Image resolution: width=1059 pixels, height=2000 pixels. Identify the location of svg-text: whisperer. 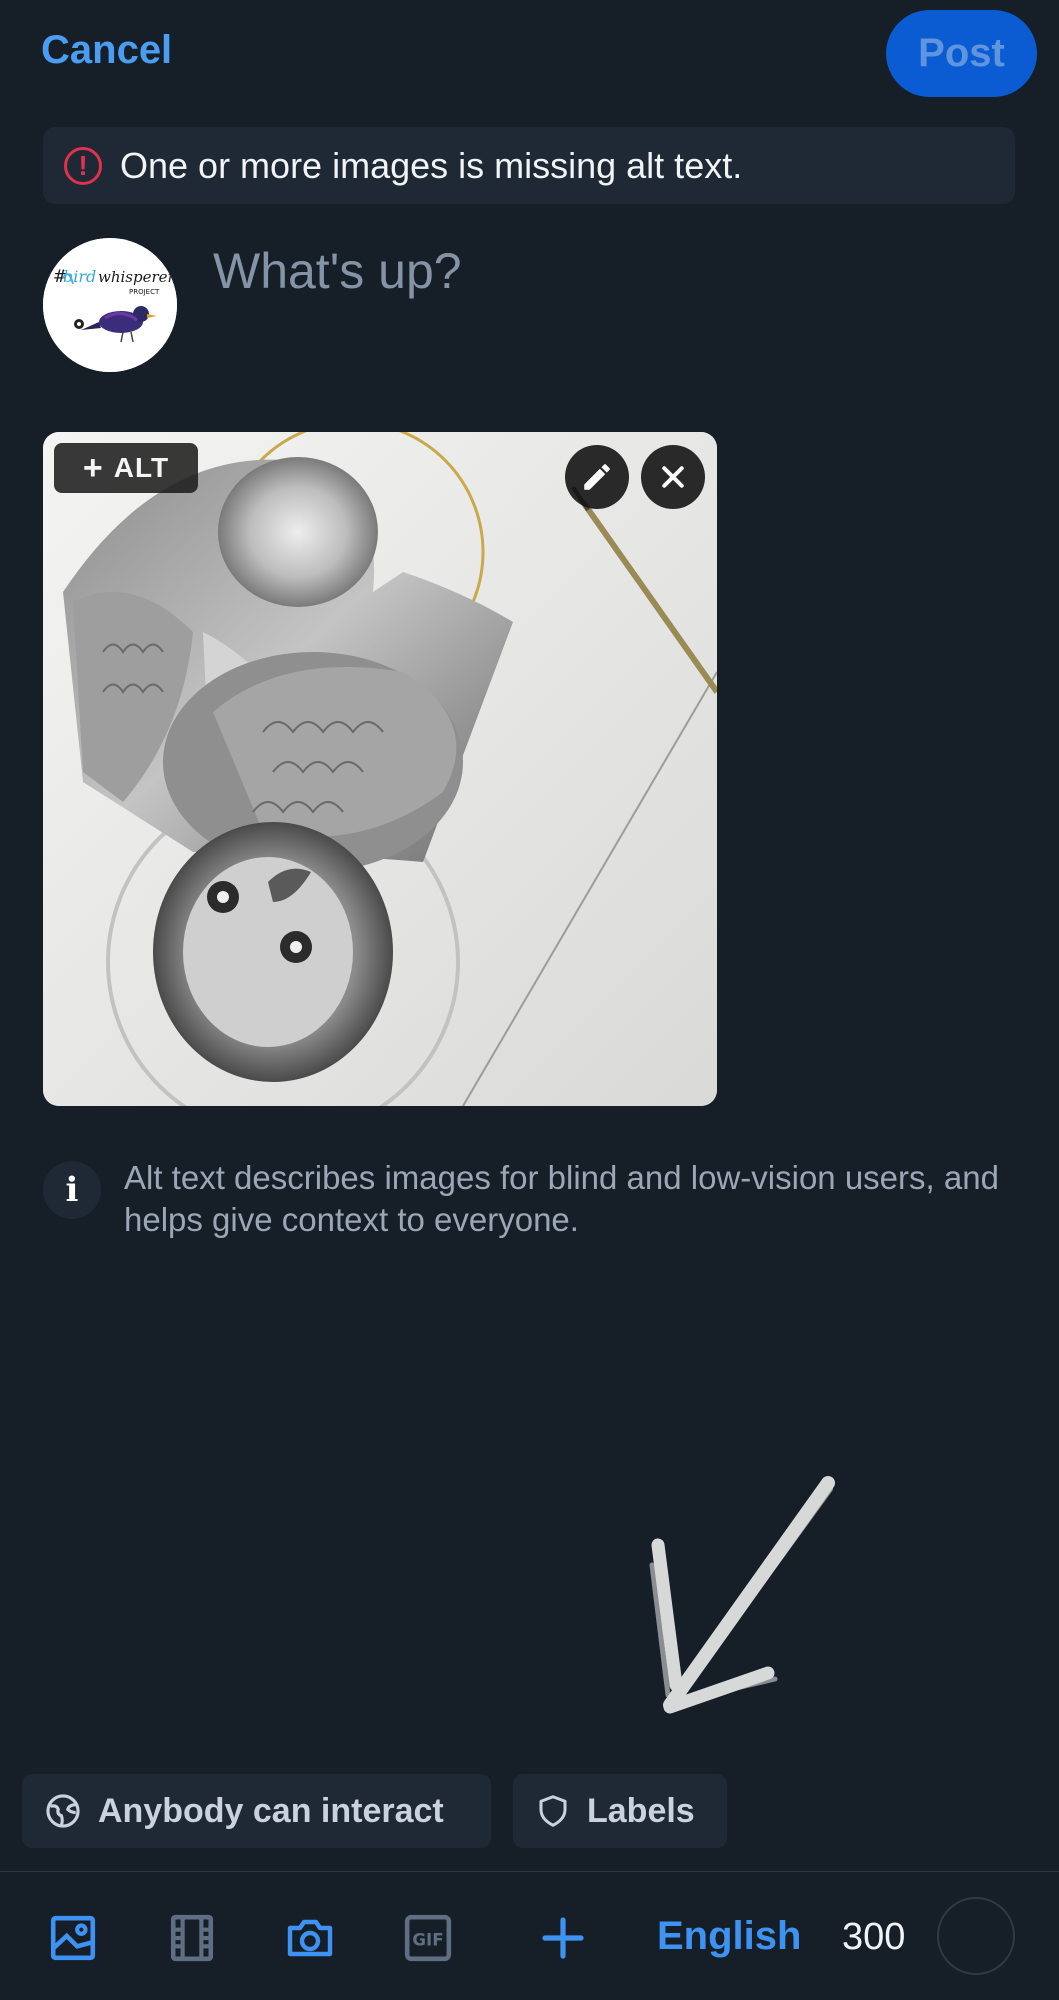
(137, 277).